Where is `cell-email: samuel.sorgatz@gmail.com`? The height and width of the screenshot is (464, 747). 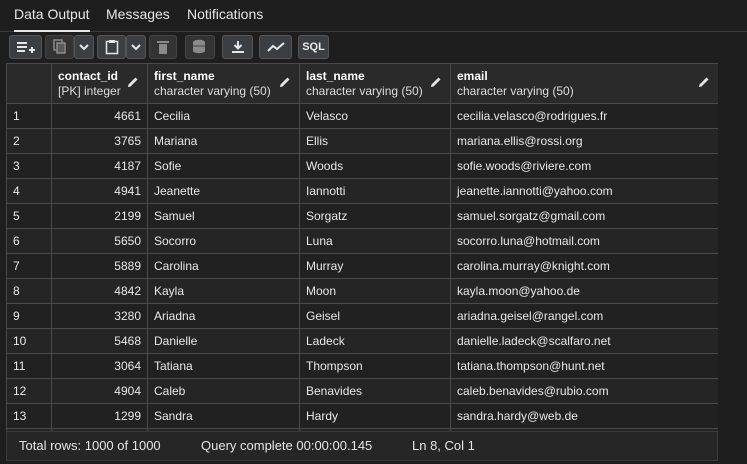
cell-email: samuel.sorgatz@gmail.com is located at coordinates (584, 216).